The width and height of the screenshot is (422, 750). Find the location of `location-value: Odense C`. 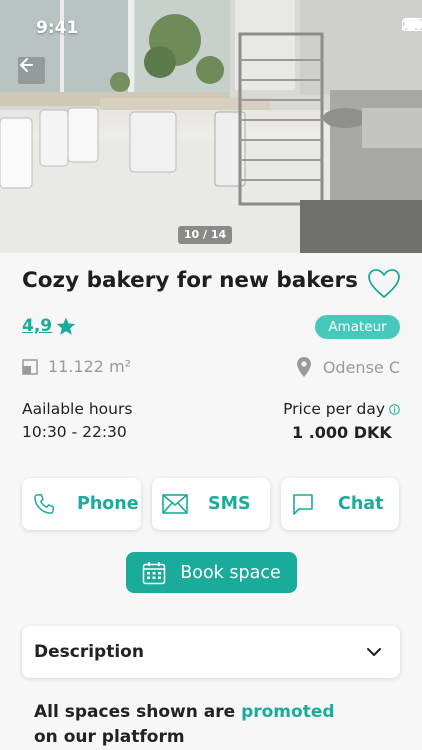

location-value: Odense C is located at coordinates (361, 367).